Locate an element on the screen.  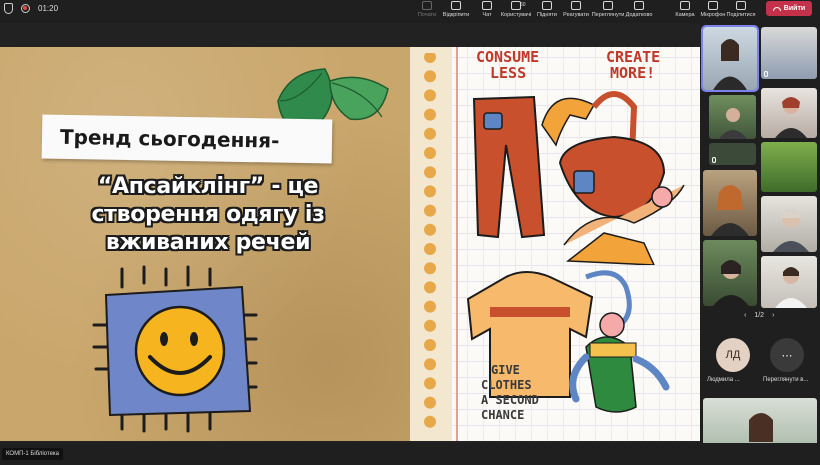
more-participants-button: ⋯ is located at coordinates (787, 355).